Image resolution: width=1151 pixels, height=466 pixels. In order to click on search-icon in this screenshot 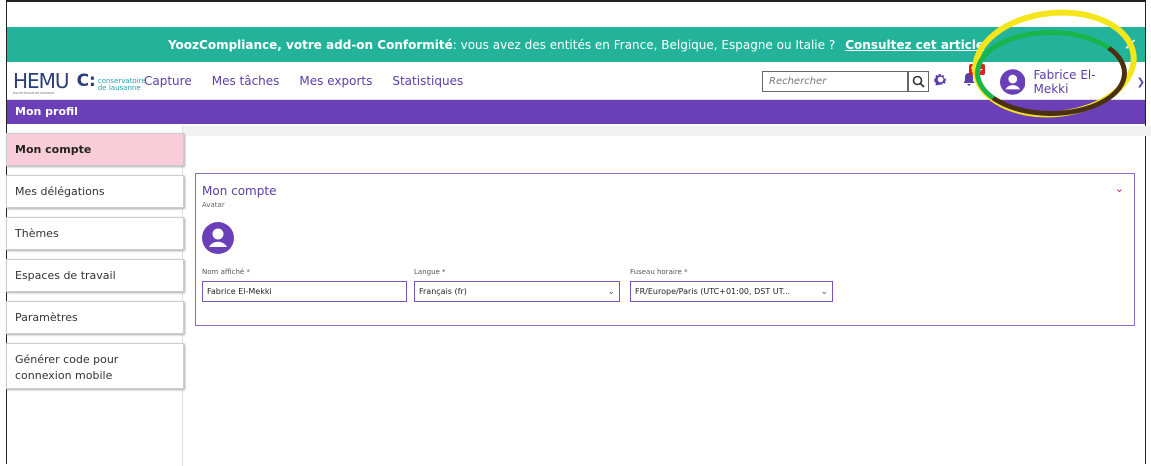, I will do `click(918, 81)`.